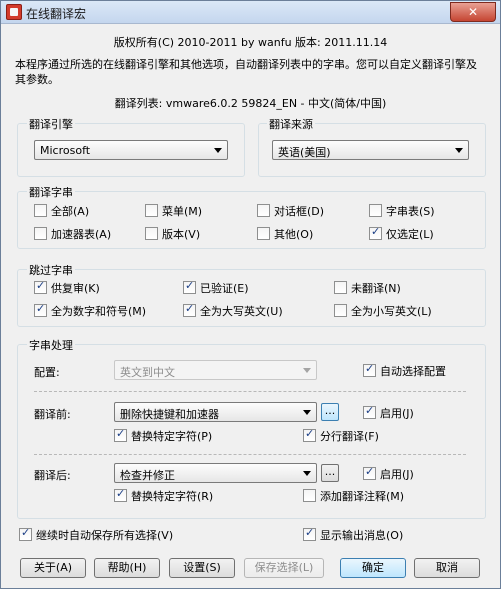 The width and height of the screenshot is (501, 589). What do you see at coordinates (172, 234) in the screenshot?
I see `checkbox-version: 版本(V)` at bounding box center [172, 234].